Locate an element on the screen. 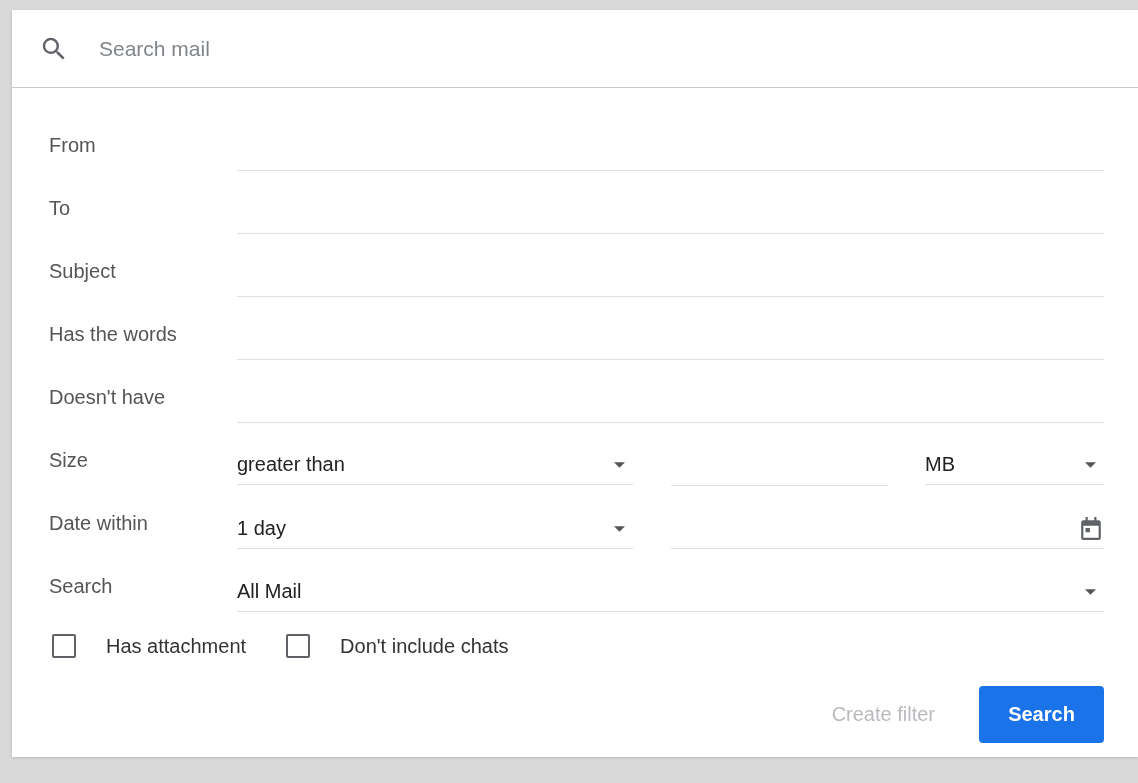 This screenshot has height=783, width=1138. field-label: Search is located at coordinates (81, 587).